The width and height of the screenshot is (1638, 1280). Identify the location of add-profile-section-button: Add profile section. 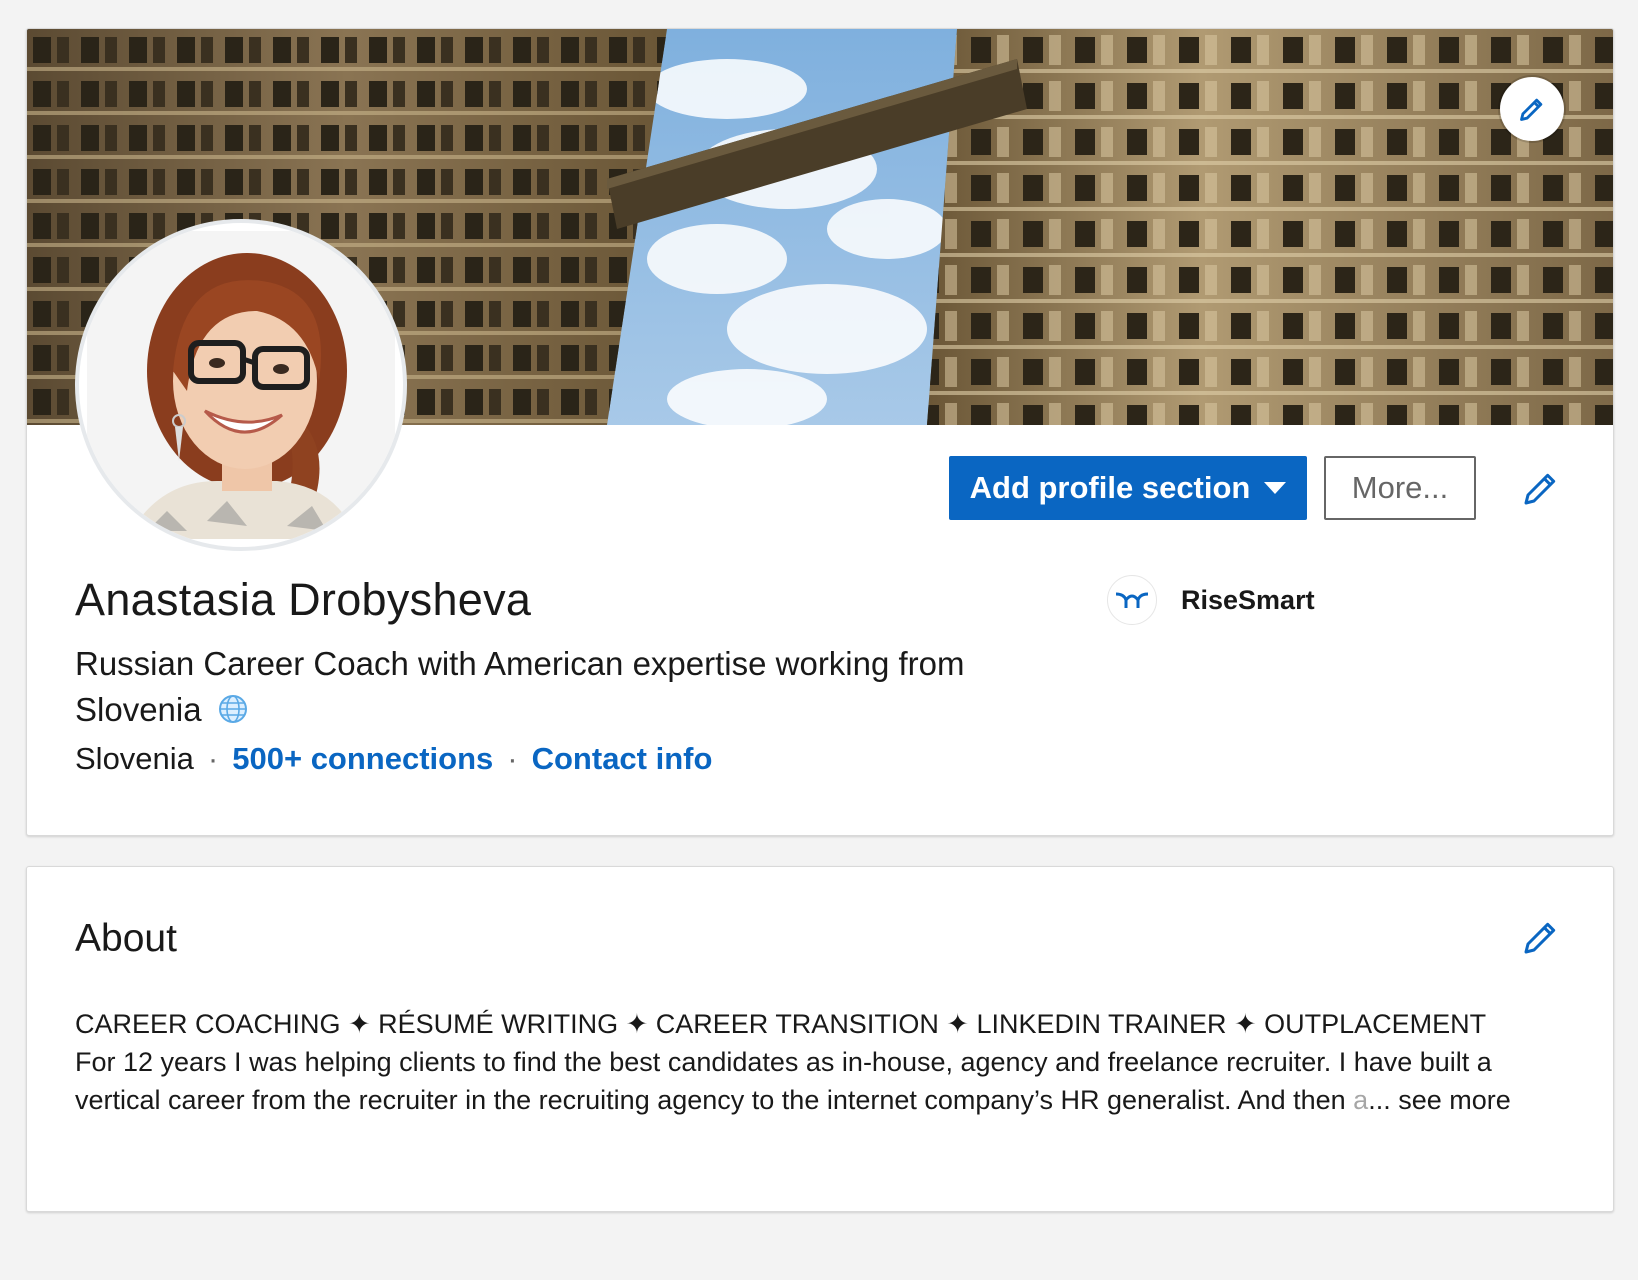
(1128, 488).